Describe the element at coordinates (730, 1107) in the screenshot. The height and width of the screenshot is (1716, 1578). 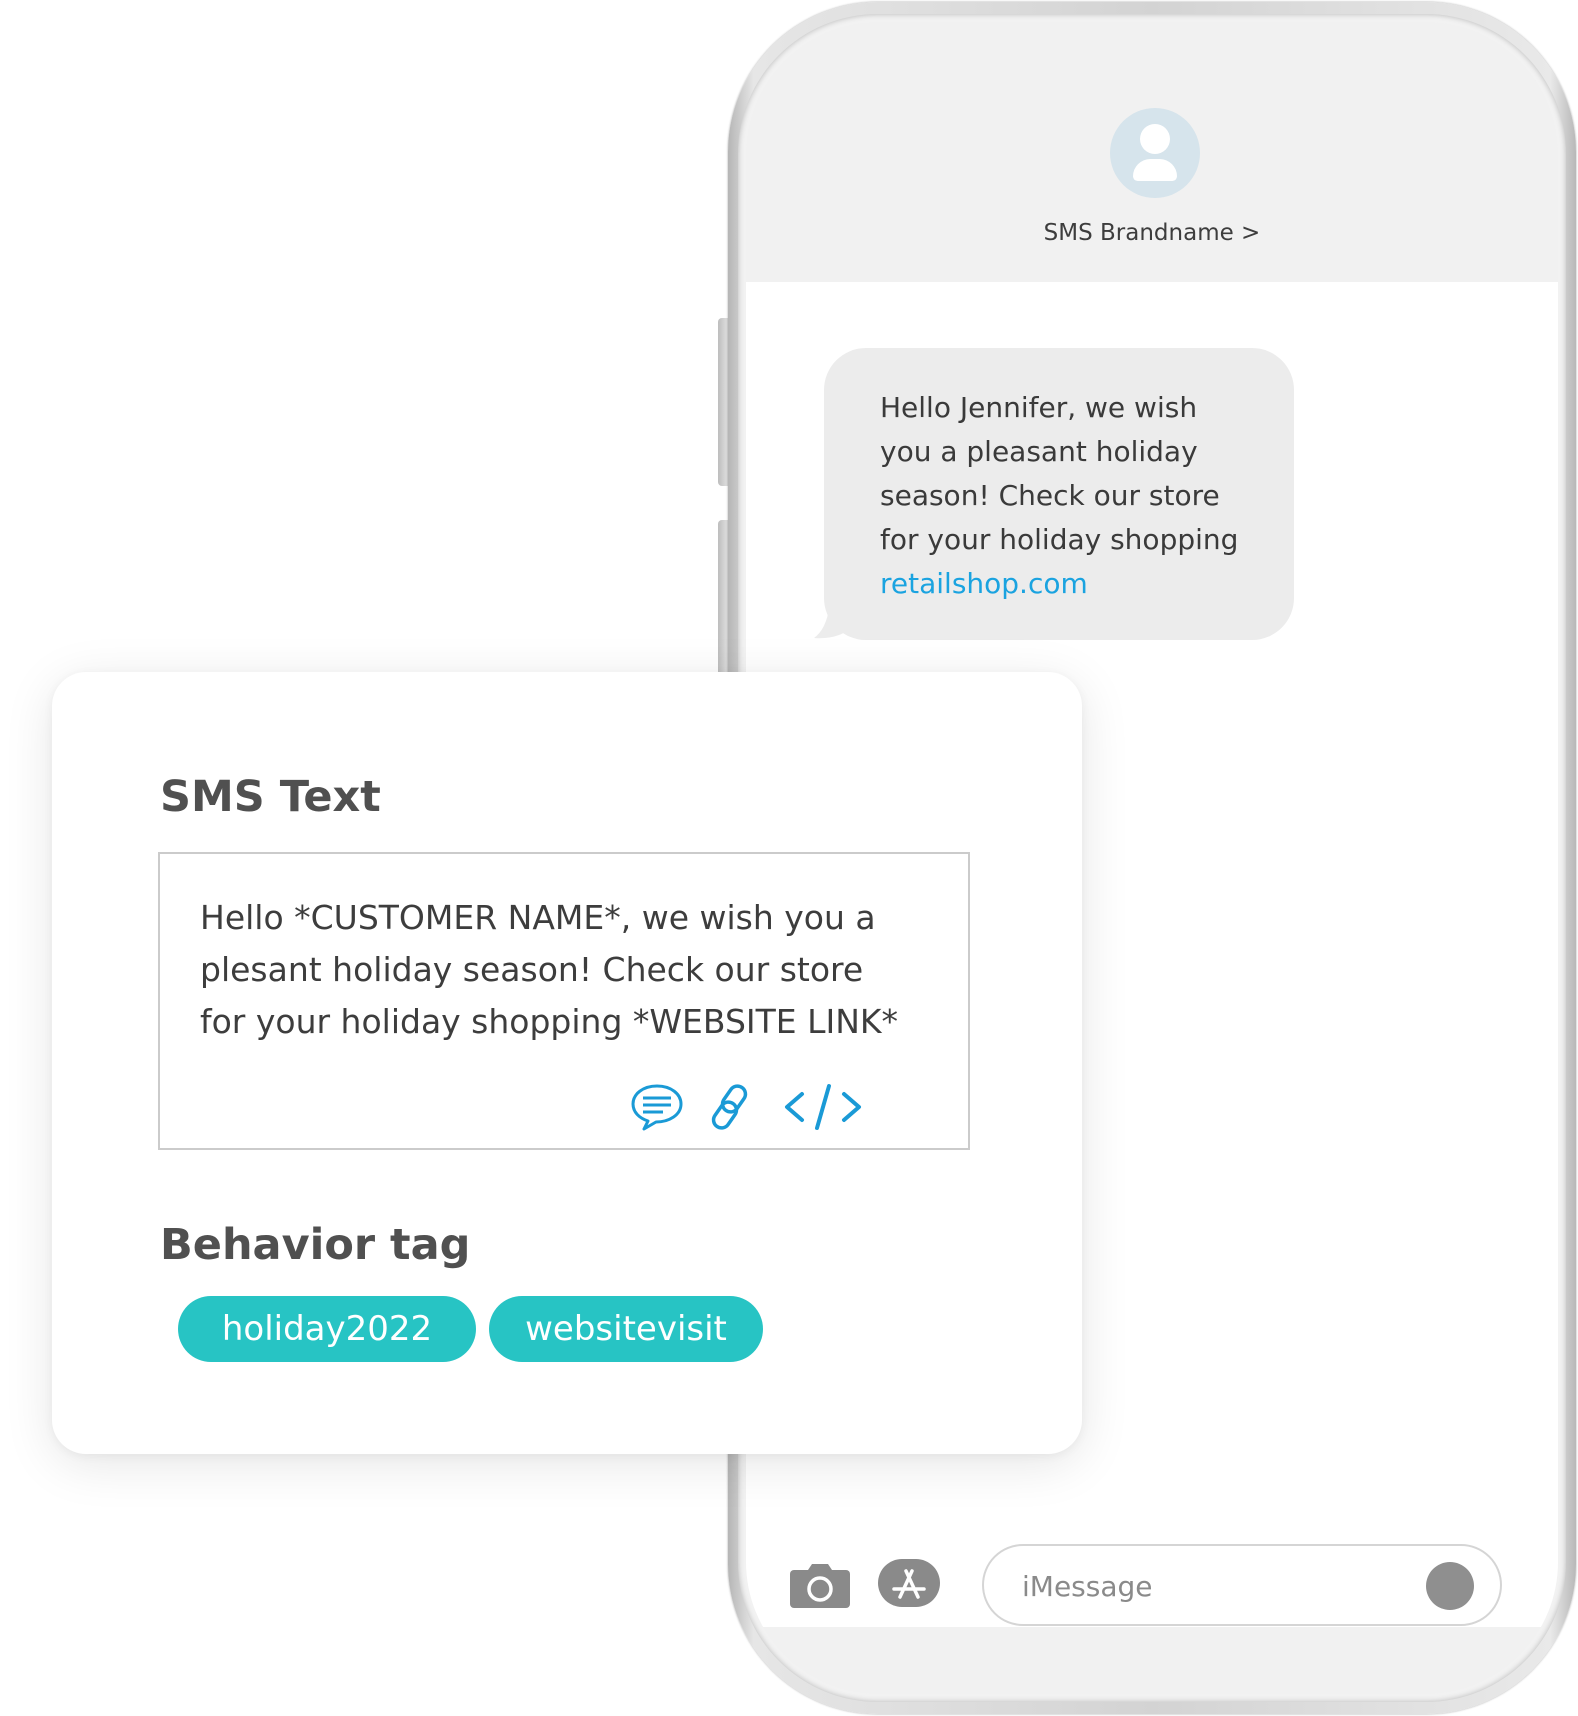
I see `link-icon` at that location.